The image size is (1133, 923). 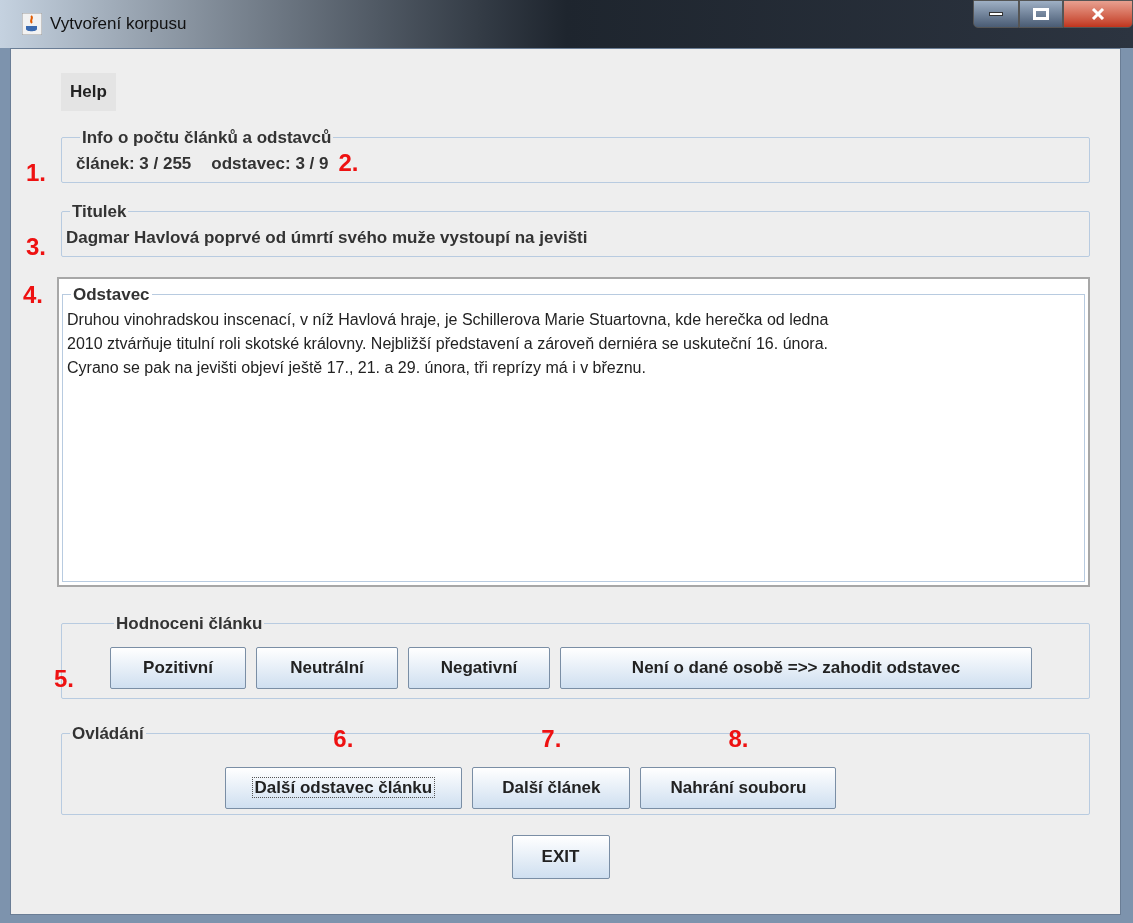 I want to click on group-title: Ovládání, so click(x=108, y=734).